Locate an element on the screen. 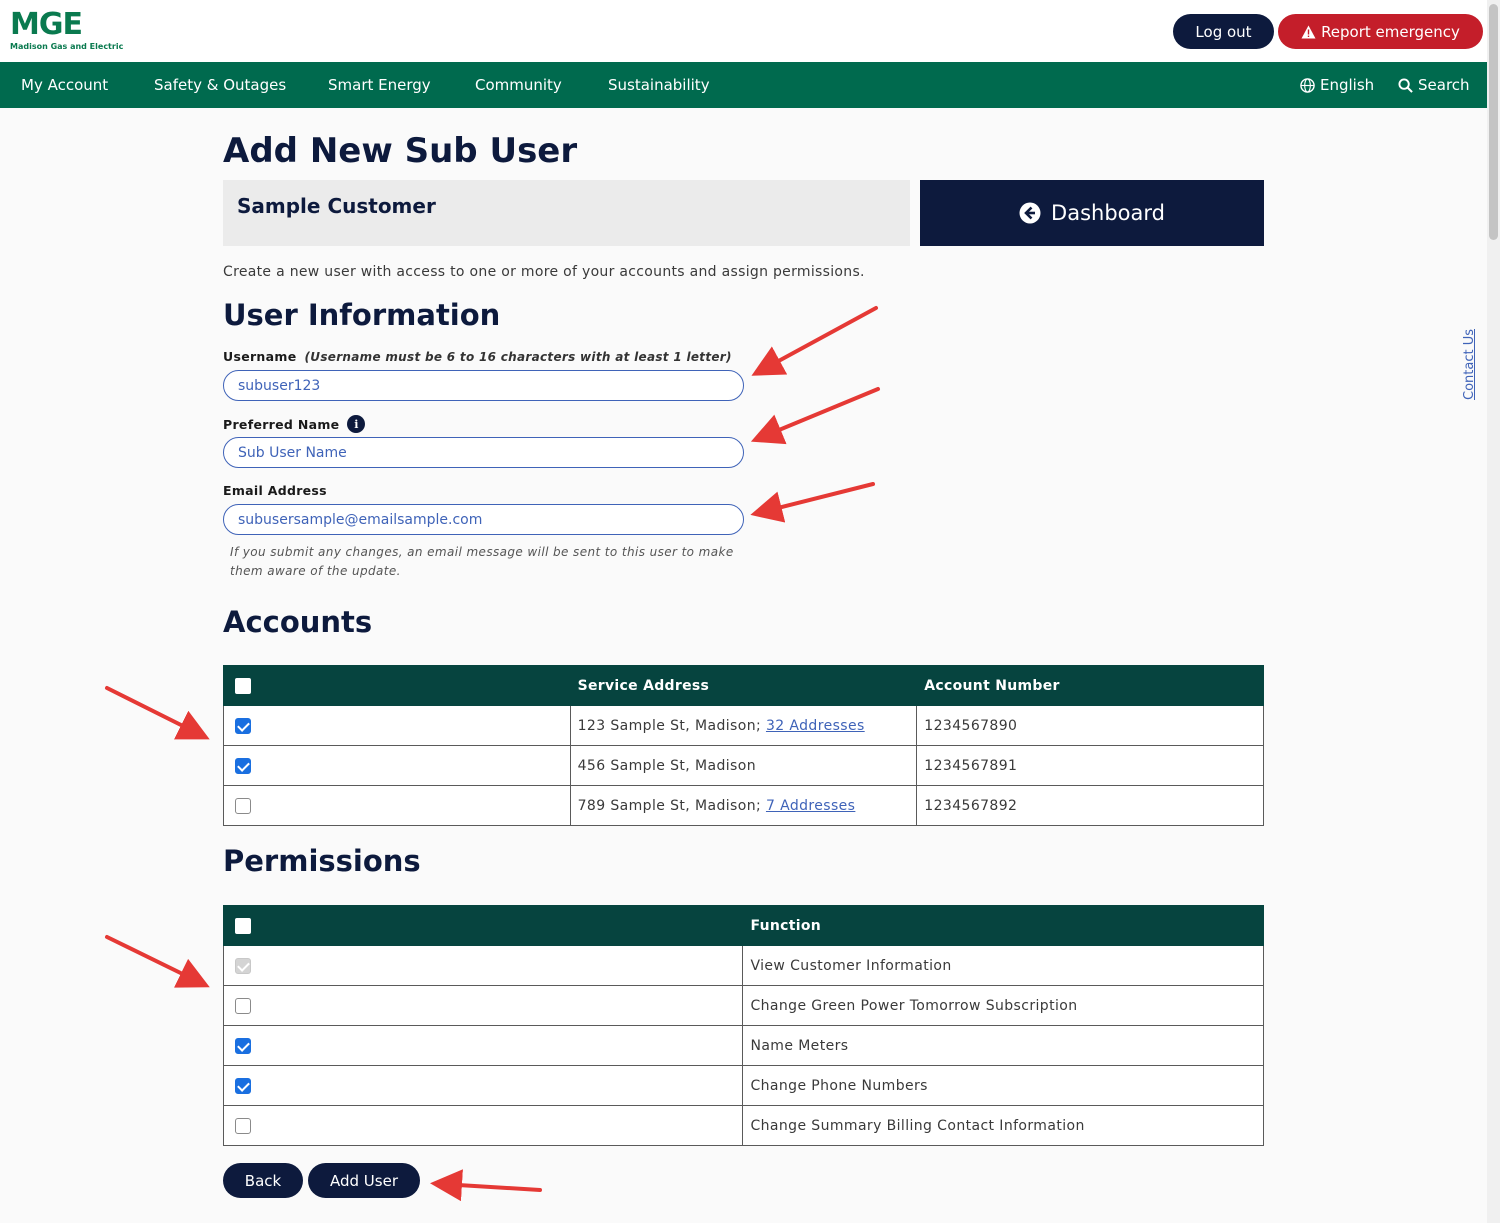 The width and height of the screenshot is (1500, 1223). table-row: View Customer Information is located at coordinates (743, 965).